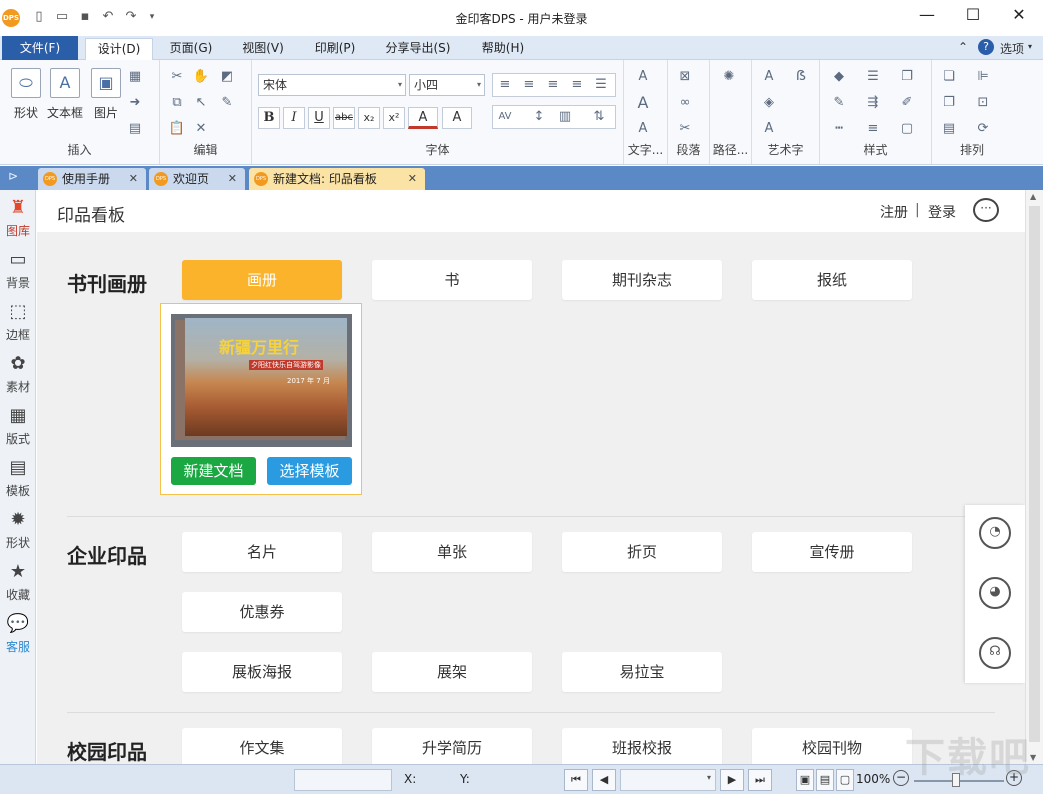 The width and height of the screenshot is (1043, 794). What do you see at coordinates (995, 593) in the screenshot?
I see `wechat-icon: ◕` at bounding box center [995, 593].